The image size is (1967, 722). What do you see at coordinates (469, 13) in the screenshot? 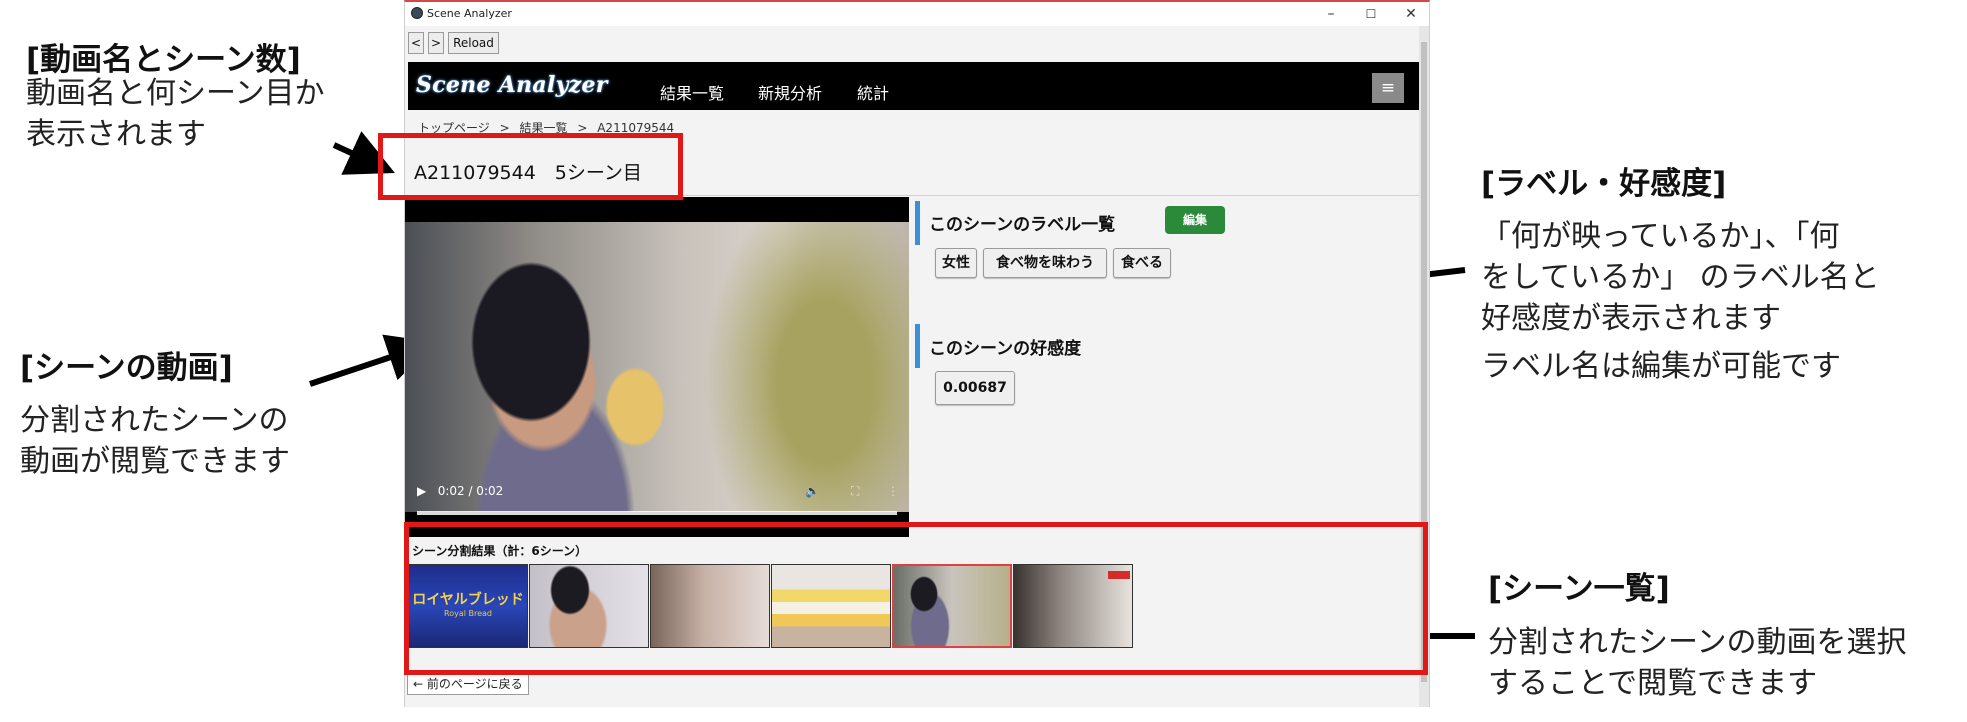
I see `window-title: Scene Analyzer` at bounding box center [469, 13].